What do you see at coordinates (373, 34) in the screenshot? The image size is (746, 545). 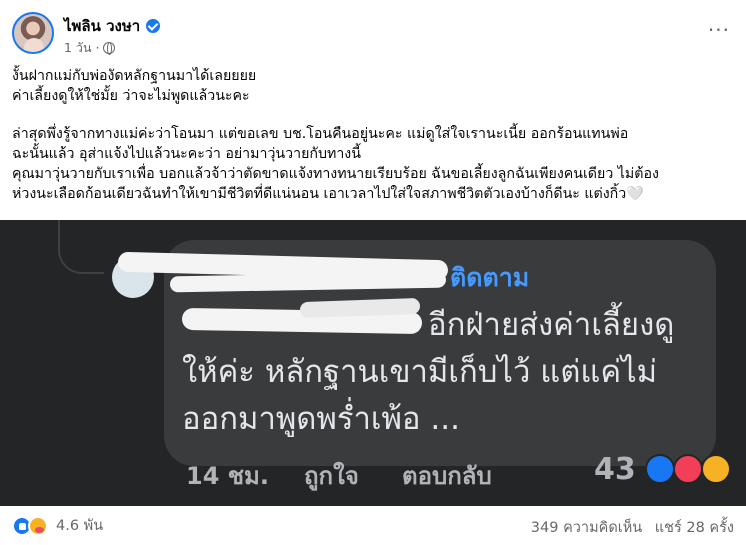 I see `post-header: ไพลิน วงษา 1 วัน · ···` at bounding box center [373, 34].